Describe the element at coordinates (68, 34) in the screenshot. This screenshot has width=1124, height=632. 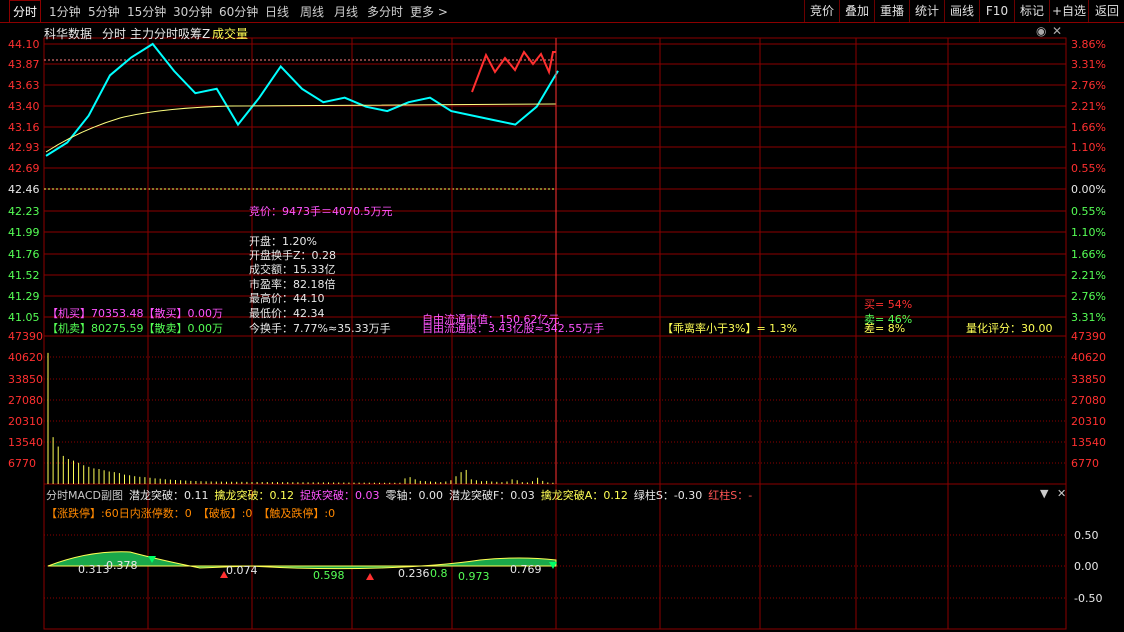
I see `stock-name: 科华数据` at that location.